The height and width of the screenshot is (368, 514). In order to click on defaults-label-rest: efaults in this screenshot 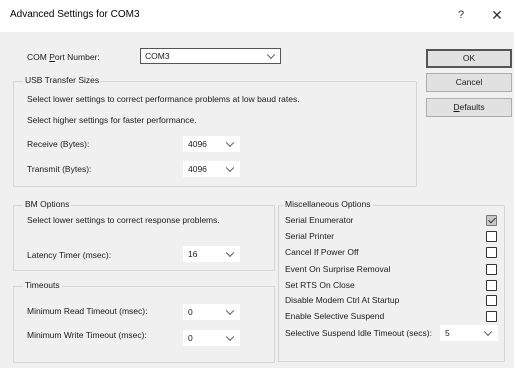, I will do `click(472, 107)`.